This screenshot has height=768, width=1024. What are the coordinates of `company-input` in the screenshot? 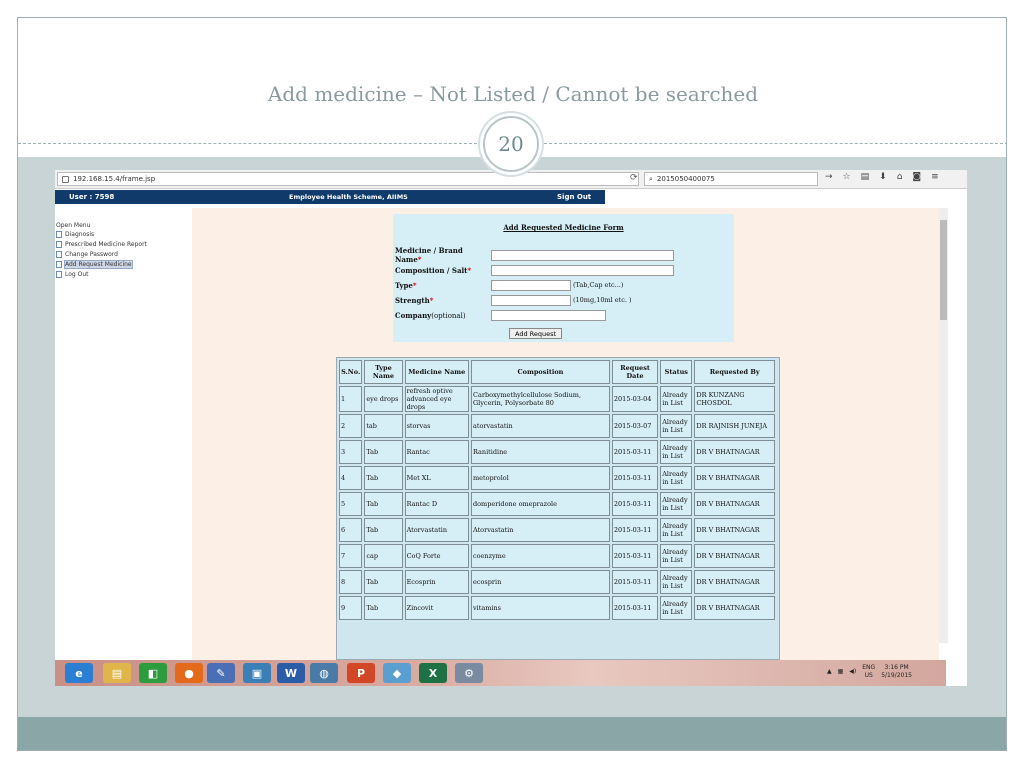 It's located at (548, 315).